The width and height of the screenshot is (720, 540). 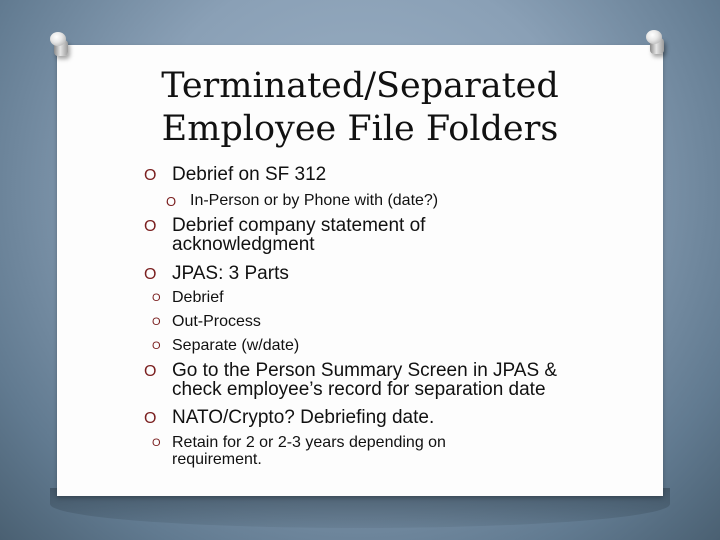 What do you see at coordinates (289, 417) in the screenshot?
I see `list-item: O NATO/Crypto? Debriefing date.` at bounding box center [289, 417].